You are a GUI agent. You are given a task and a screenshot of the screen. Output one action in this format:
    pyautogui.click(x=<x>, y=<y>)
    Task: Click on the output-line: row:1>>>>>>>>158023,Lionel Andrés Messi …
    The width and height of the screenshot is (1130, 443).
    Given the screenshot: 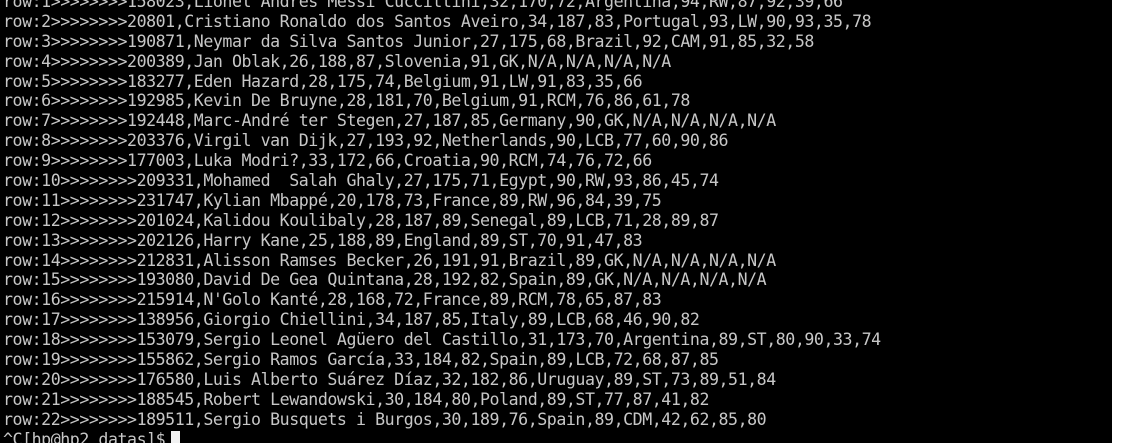 What is the action you would take?
    pyautogui.click(x=423, y=5)
    